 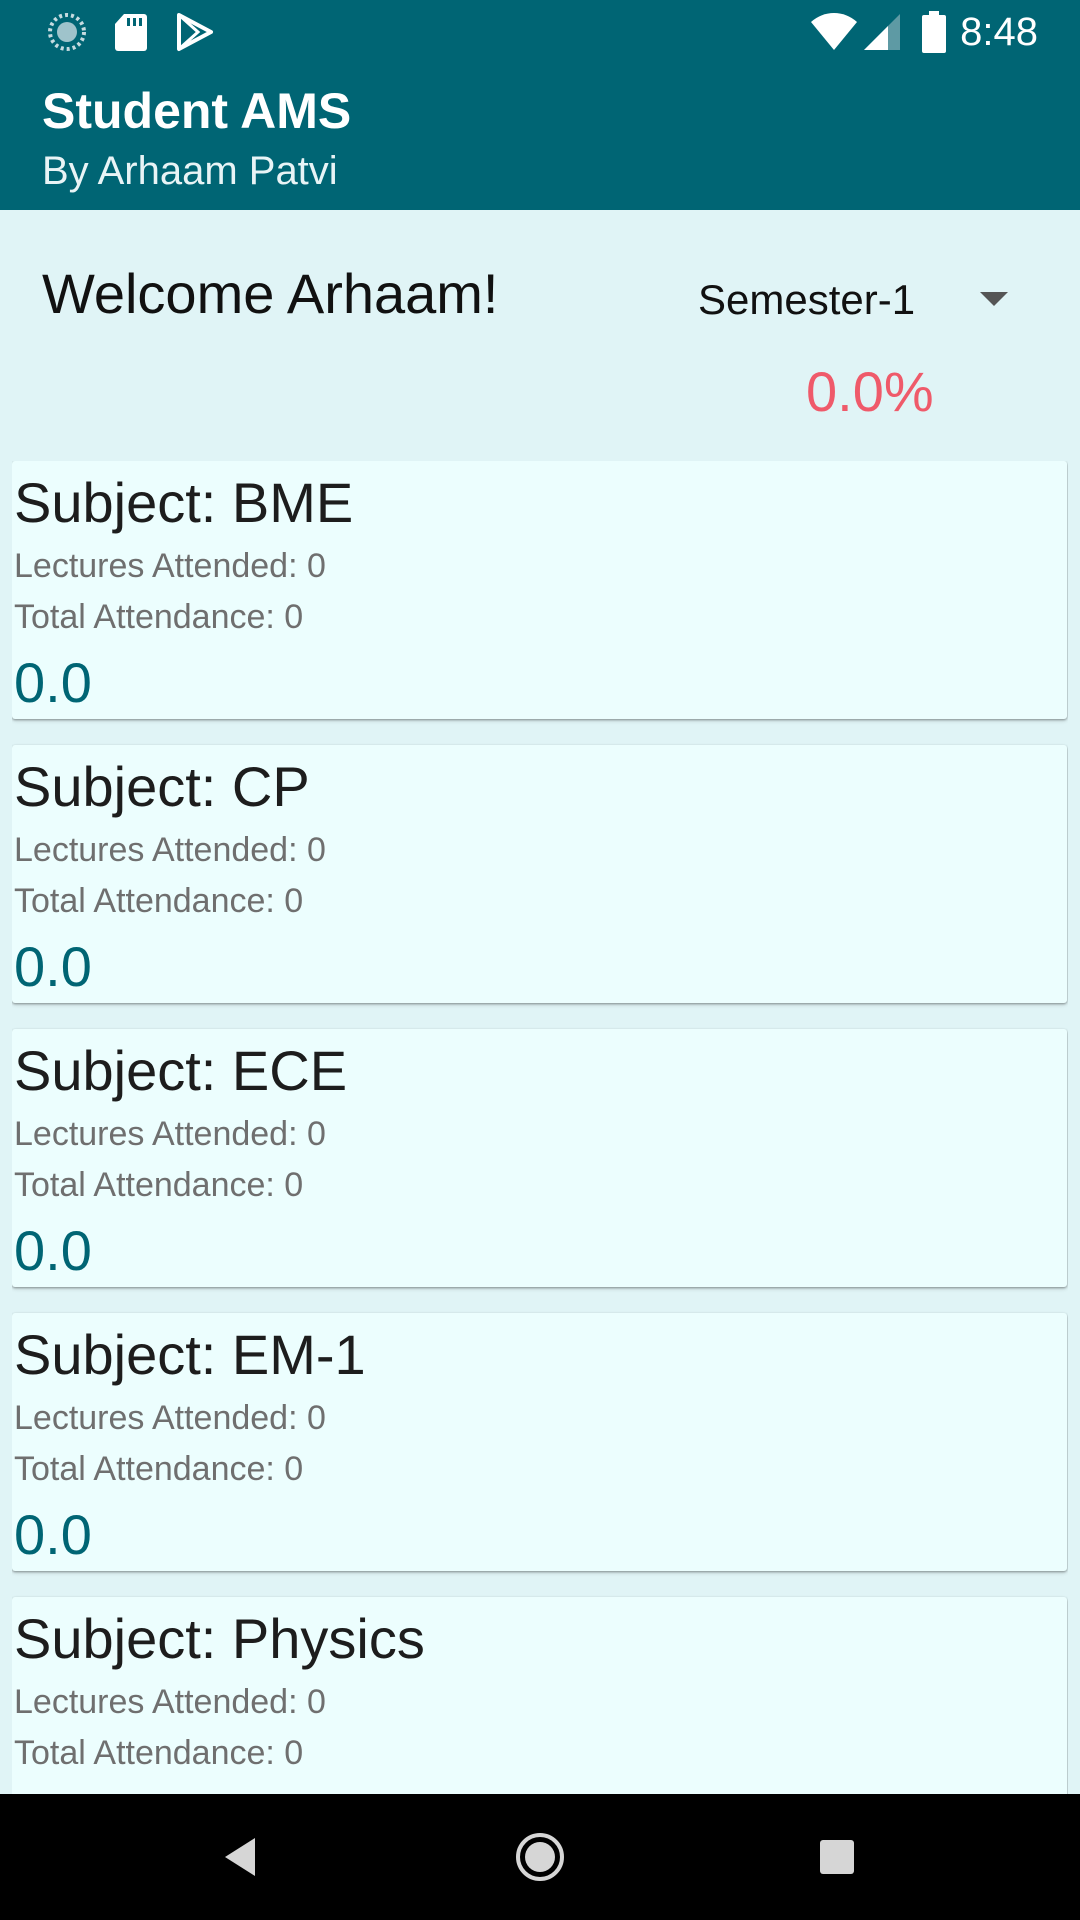 I want to click on subject-title: Subject: ECE, so click(x=181, y=1070).